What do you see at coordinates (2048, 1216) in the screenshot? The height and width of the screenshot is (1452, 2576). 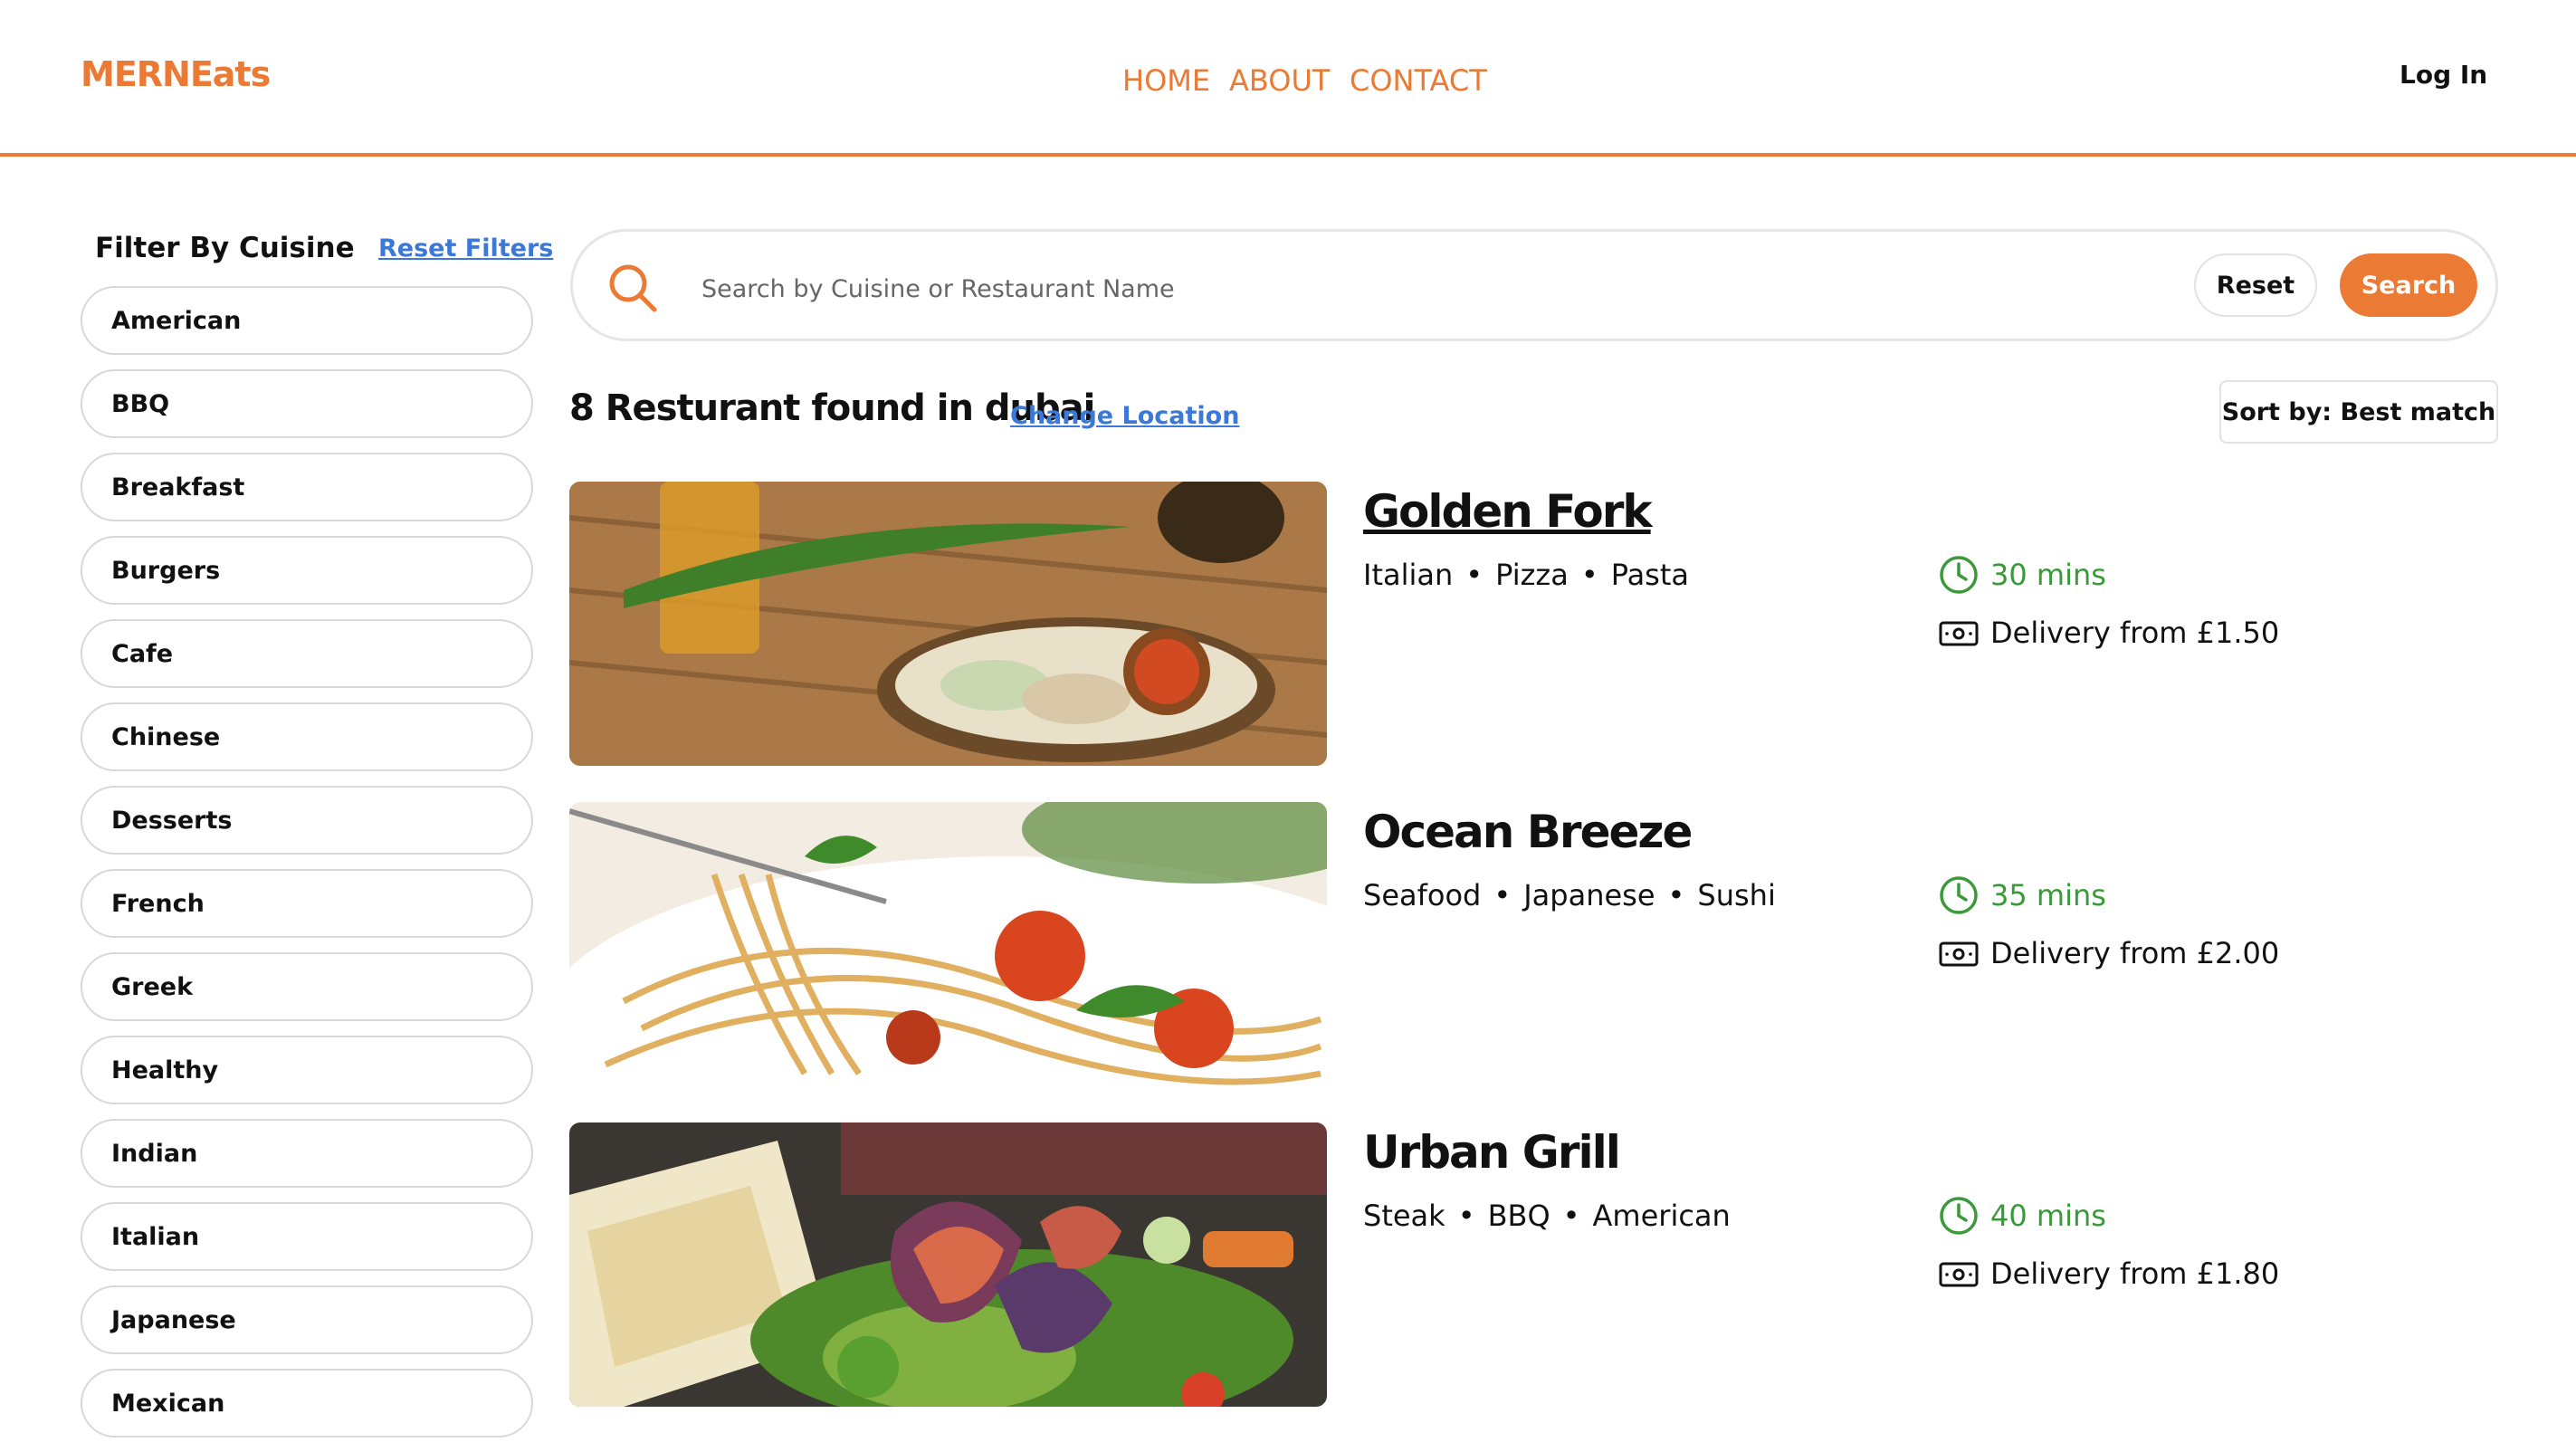 I see `delivery-time-text: 40 mins` at bounding box center [2048, 1216].